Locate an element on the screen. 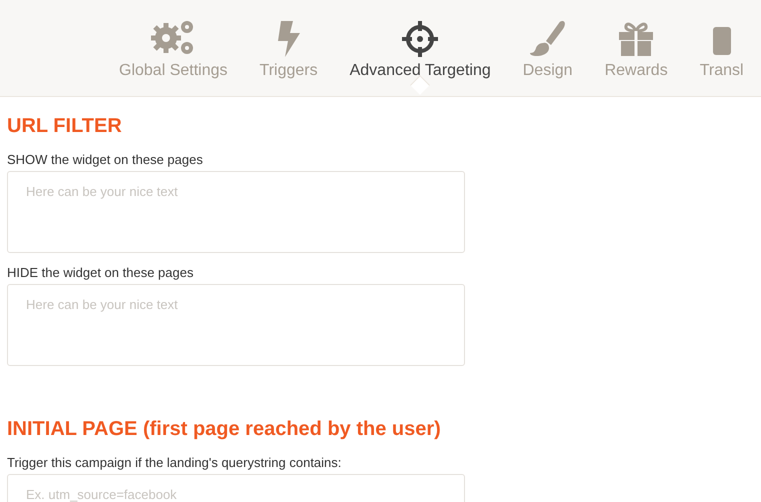 The width and height of the screenshot is (761, 502). tab: Global Settings is located at coordinates (173, 49).